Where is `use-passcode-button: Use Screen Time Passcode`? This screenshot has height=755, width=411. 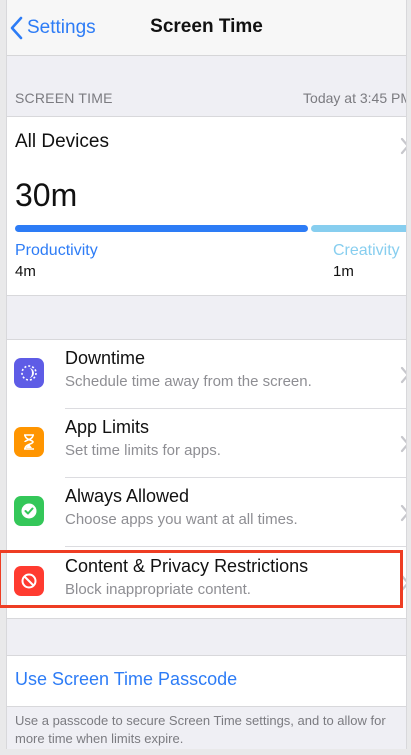
use-passcode-button: Use Screen Time Passcode is located at coordinates (206, 681).